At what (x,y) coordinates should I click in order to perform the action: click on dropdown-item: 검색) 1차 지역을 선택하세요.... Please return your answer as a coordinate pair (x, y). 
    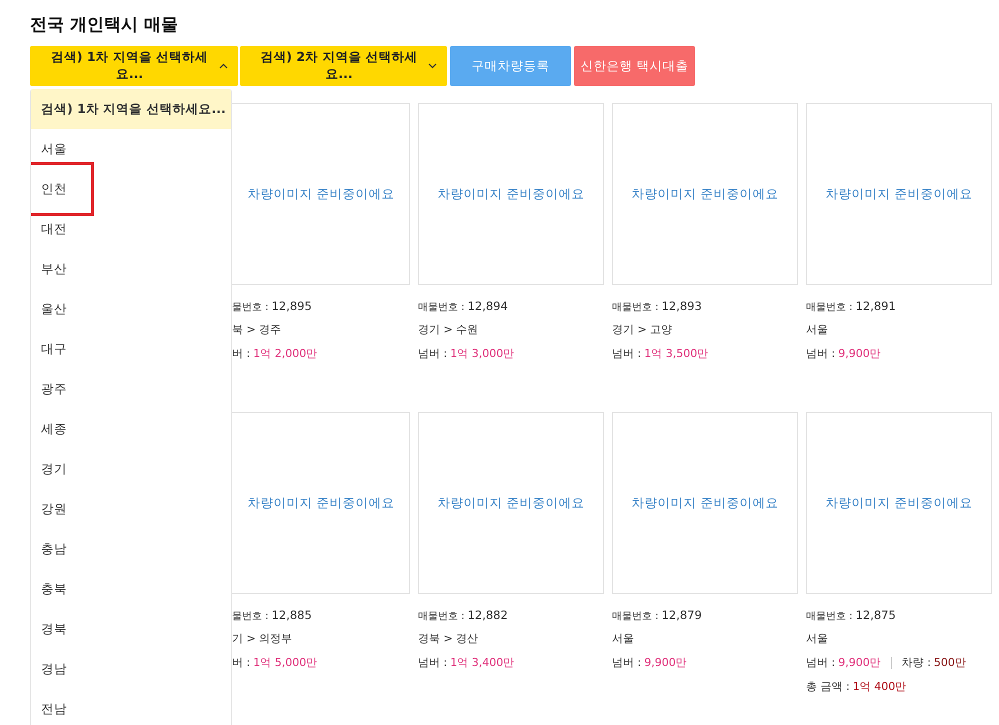
    Looking at the image, I should click on (131, 109).